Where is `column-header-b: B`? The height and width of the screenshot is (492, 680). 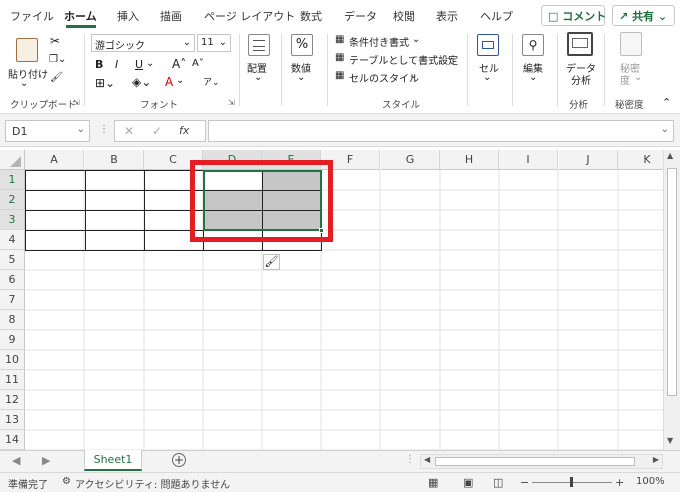 column-header-b: B is located at coordinates (114, 160).